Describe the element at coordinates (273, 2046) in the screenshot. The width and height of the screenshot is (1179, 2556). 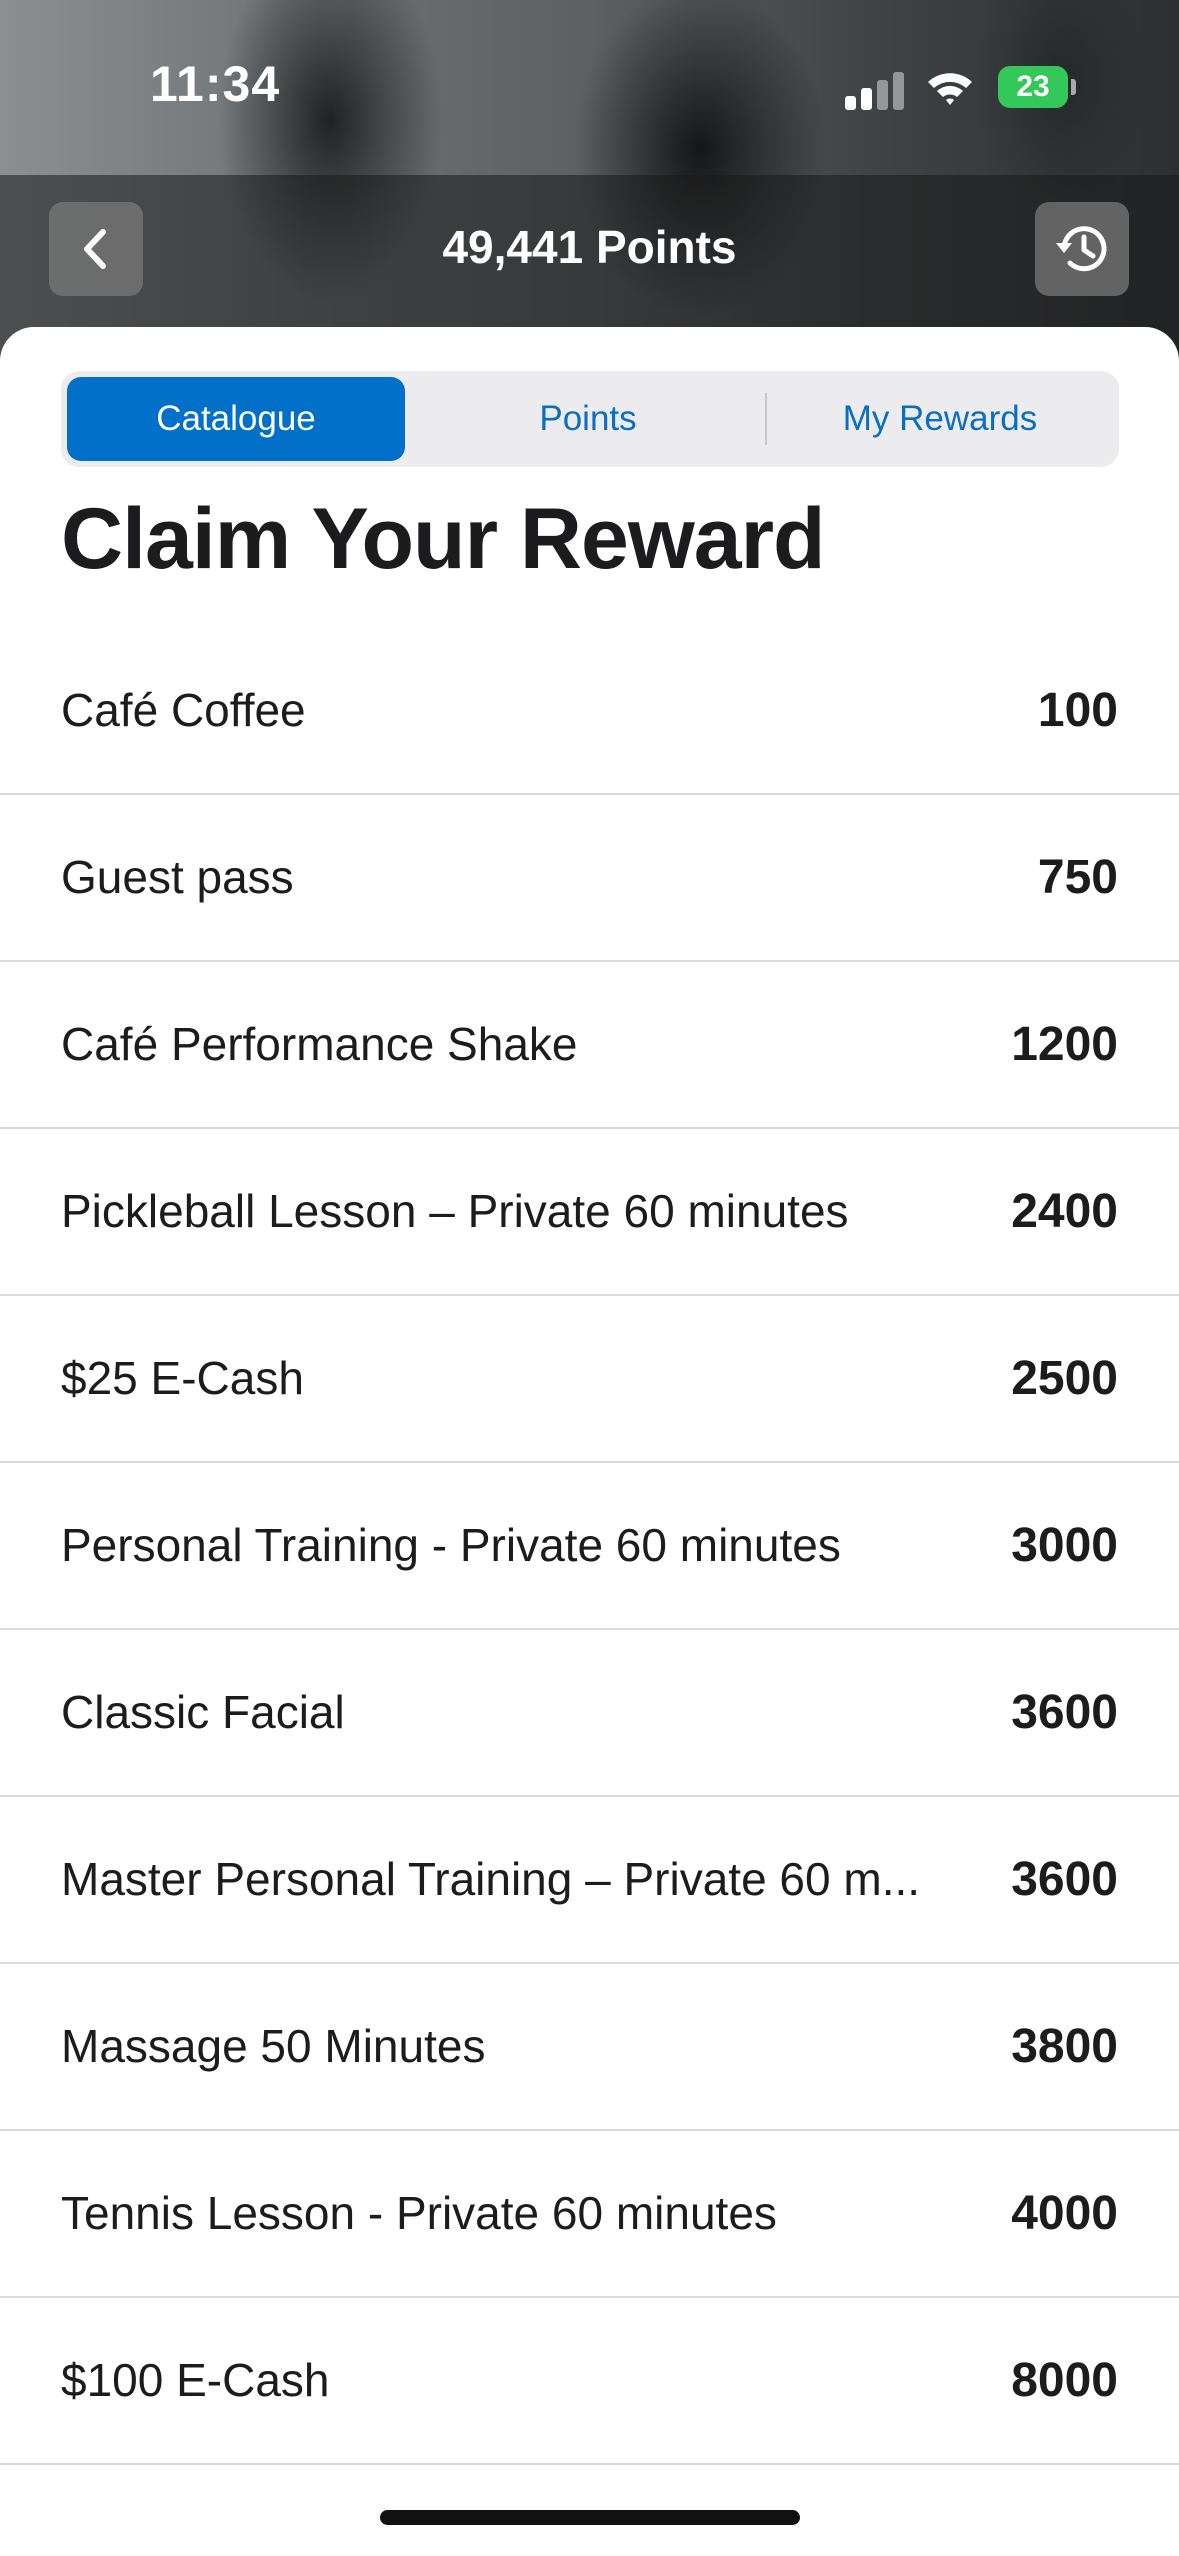
I see `reward-name: Massage 50 Minutes` at that location.